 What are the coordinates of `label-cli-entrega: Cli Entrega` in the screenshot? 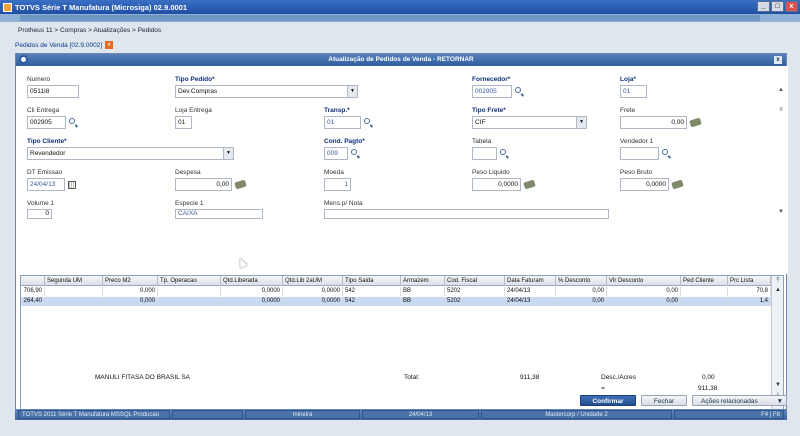 It's located at (43, 110).